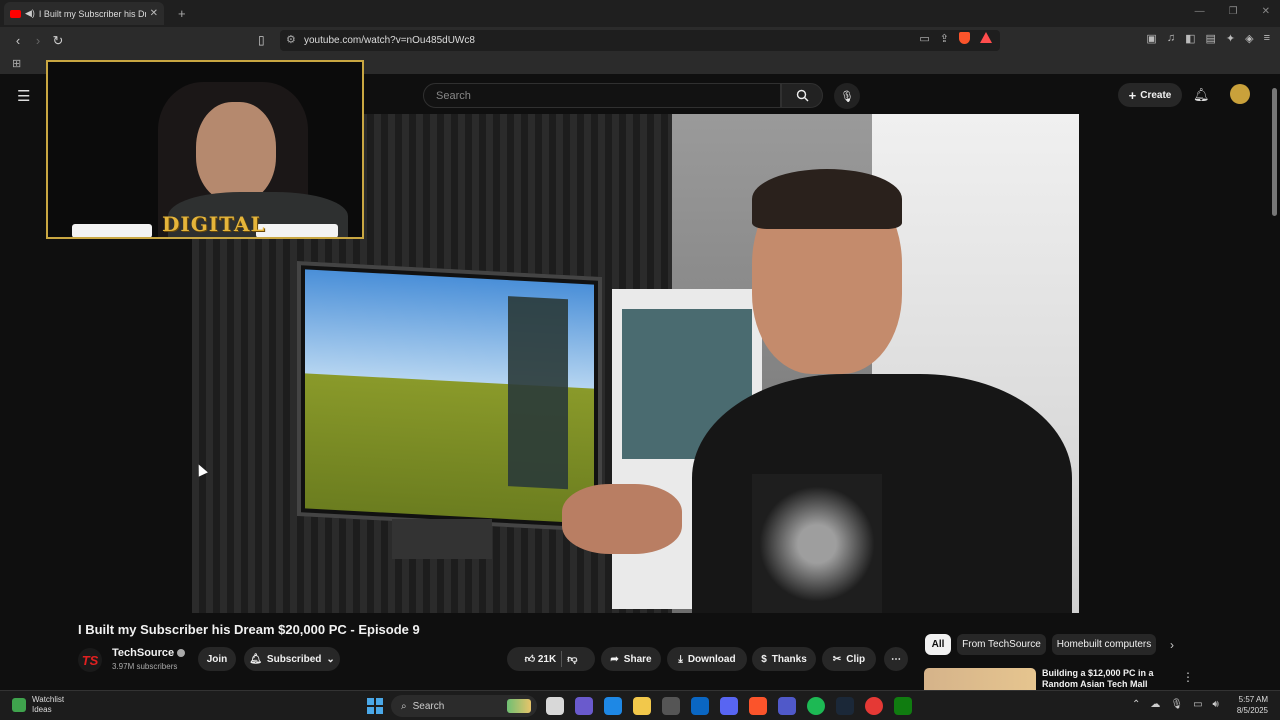  I want to click on menu-icon: ≡, so click(1267, 38).